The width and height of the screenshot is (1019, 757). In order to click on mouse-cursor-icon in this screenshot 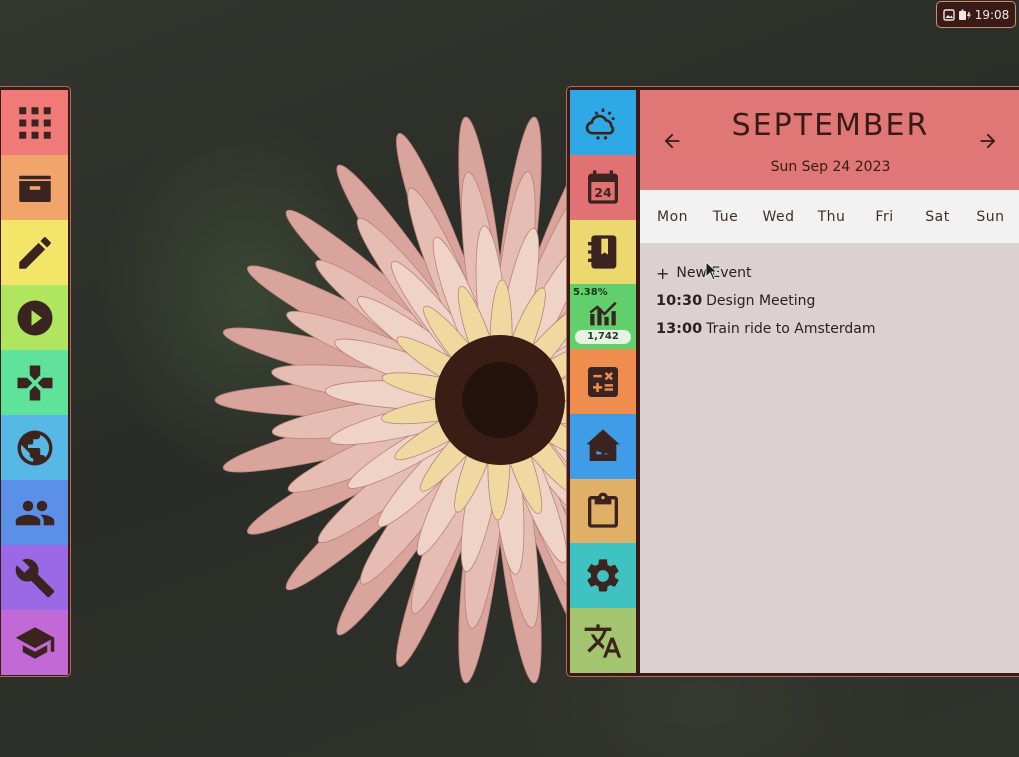, I will do `click(712, 271)`.